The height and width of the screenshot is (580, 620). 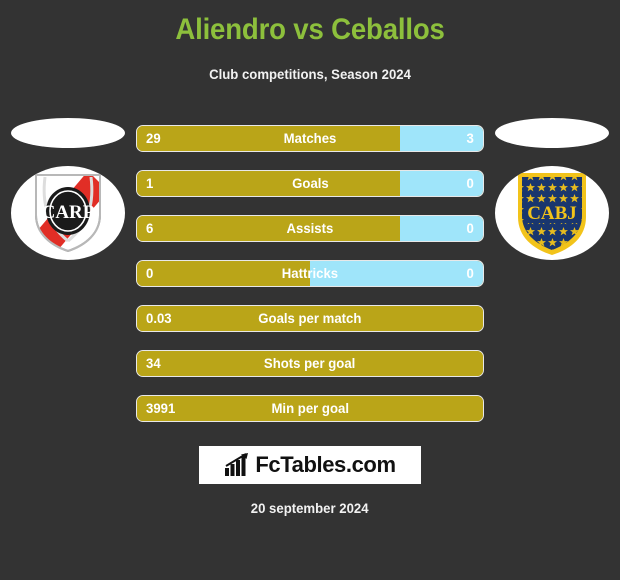 I want to click on stat-row: 29 Matches 3, so click(x=310, y=138).